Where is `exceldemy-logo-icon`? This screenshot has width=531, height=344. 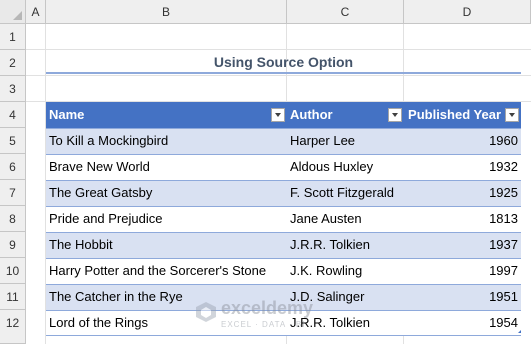 exceldemy-logo-icon is located at coordinates (206, 312).